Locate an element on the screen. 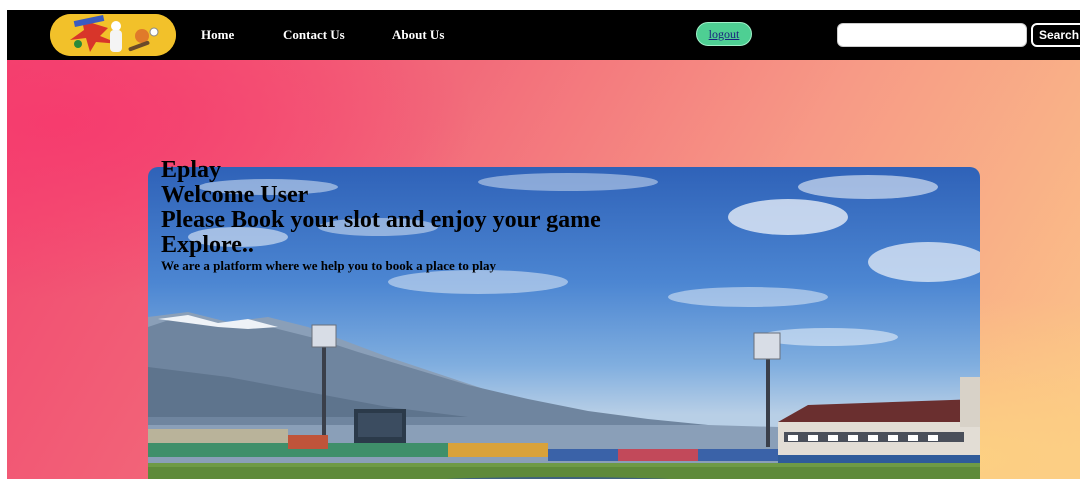  search-input is located at coordinates (932, 35).